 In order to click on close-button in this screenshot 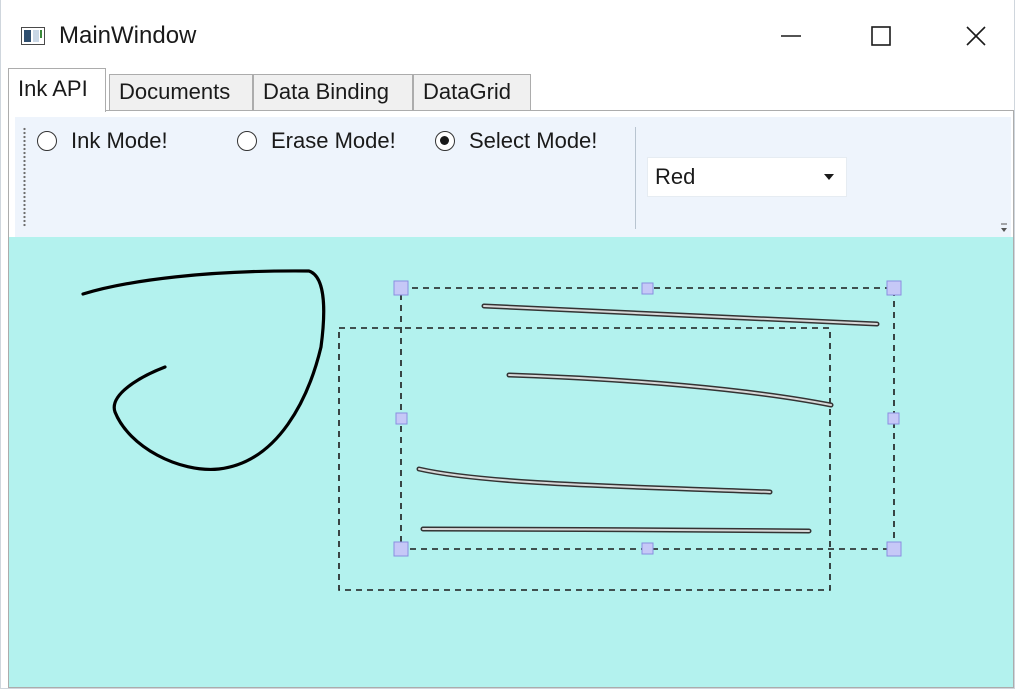, I will do `click(976, 36)`.